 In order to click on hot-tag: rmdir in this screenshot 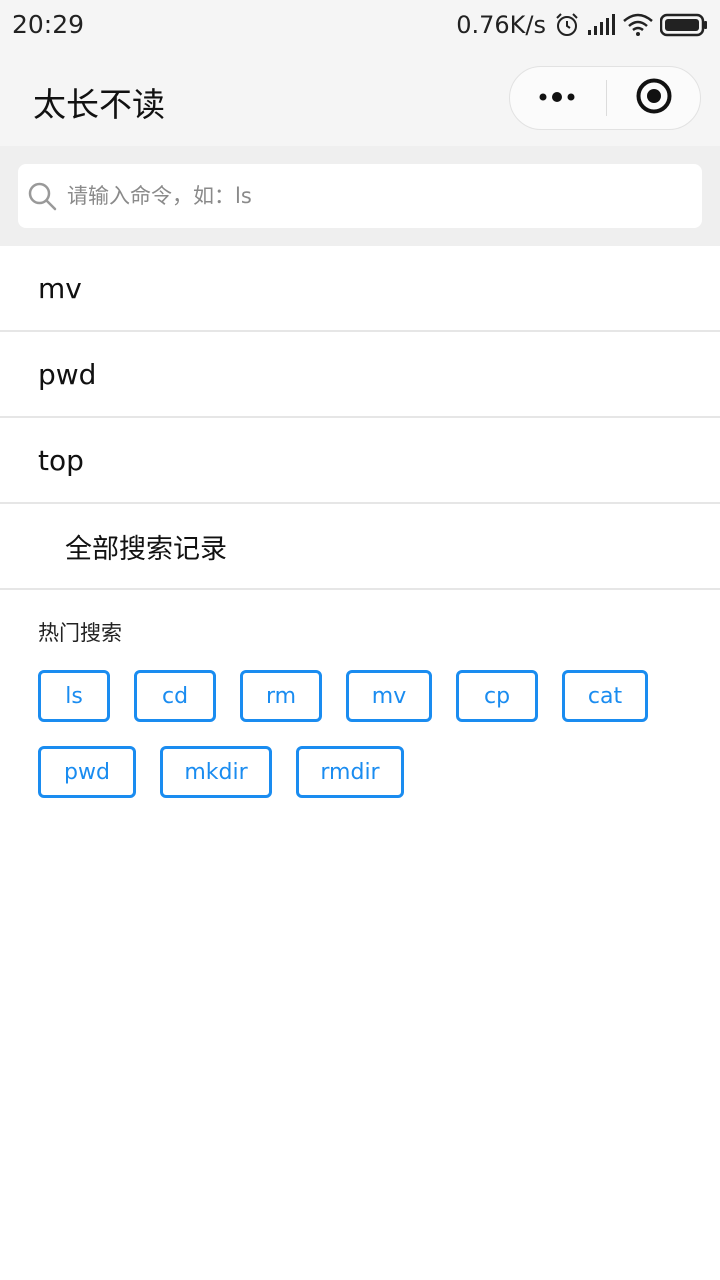, I will do `click(350, 772)`.